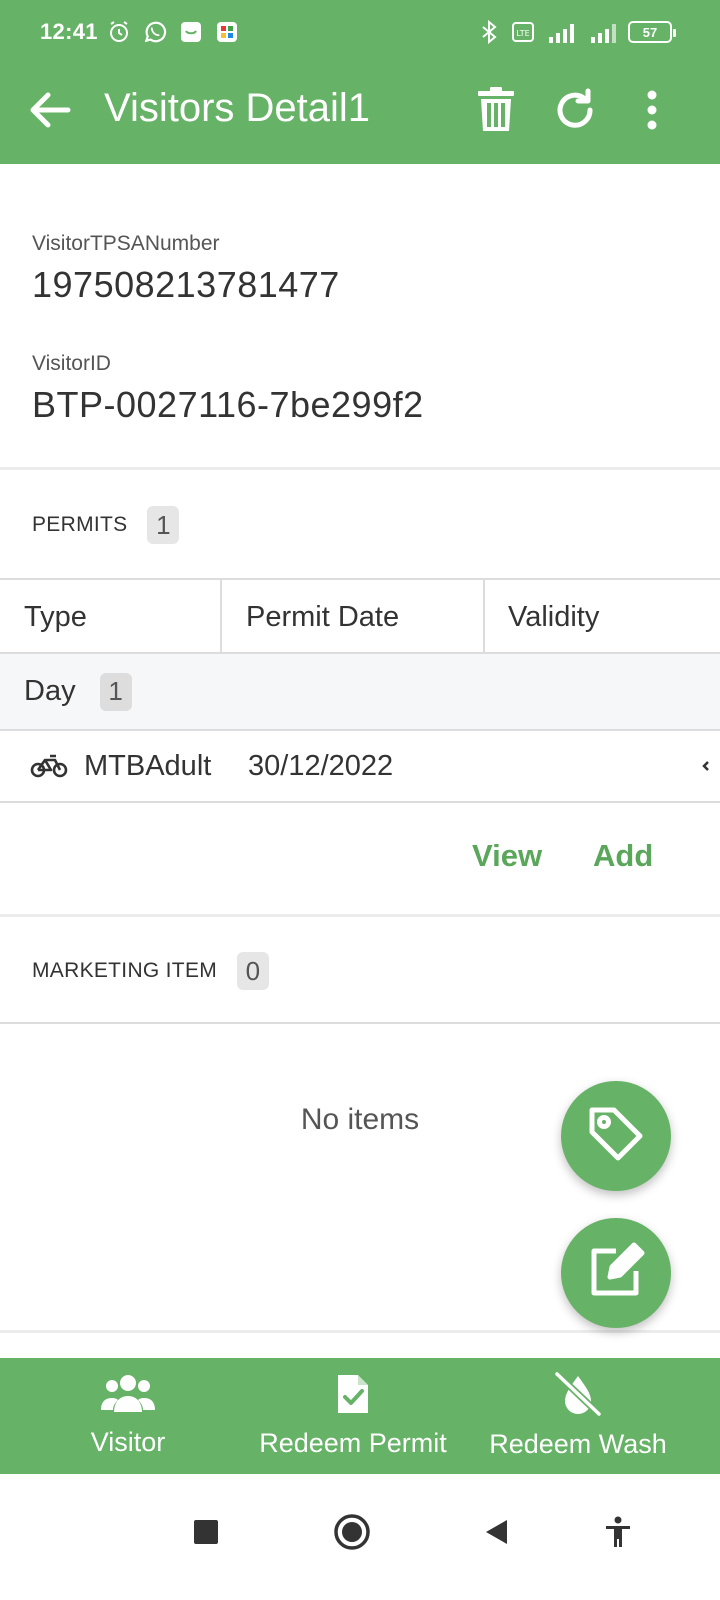 Image resolution: width=720 pixels, height=1600 pixels. I want to click on permits-table-header: Type Permit Date Validity, so click(360, 616).